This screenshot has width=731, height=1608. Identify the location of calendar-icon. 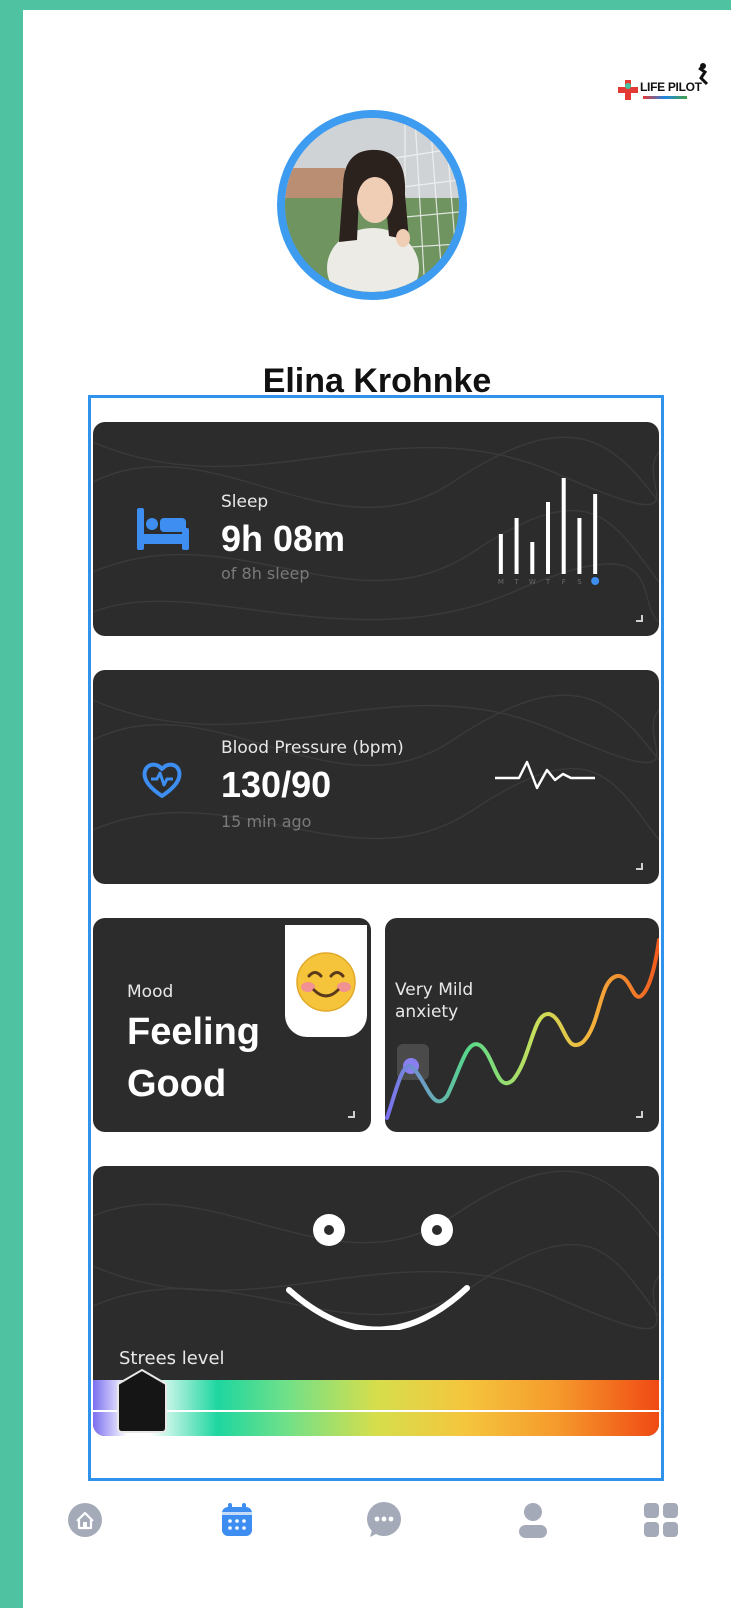
(237, 1519).